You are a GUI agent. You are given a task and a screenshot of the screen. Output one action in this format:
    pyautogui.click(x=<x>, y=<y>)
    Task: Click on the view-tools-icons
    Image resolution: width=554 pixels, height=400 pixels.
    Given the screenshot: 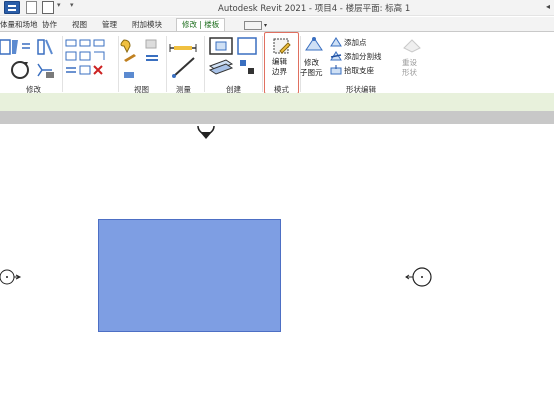 What is the action you would take?
    pyautogui.click(x=143, y=59)
    